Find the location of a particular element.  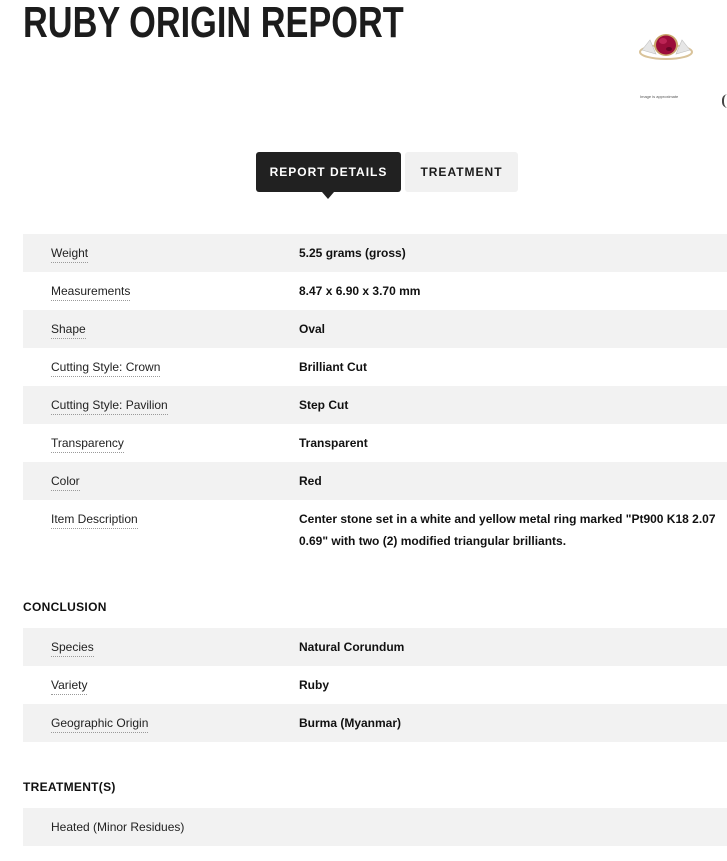

row-label: Color is located at coordinates (65, 482).